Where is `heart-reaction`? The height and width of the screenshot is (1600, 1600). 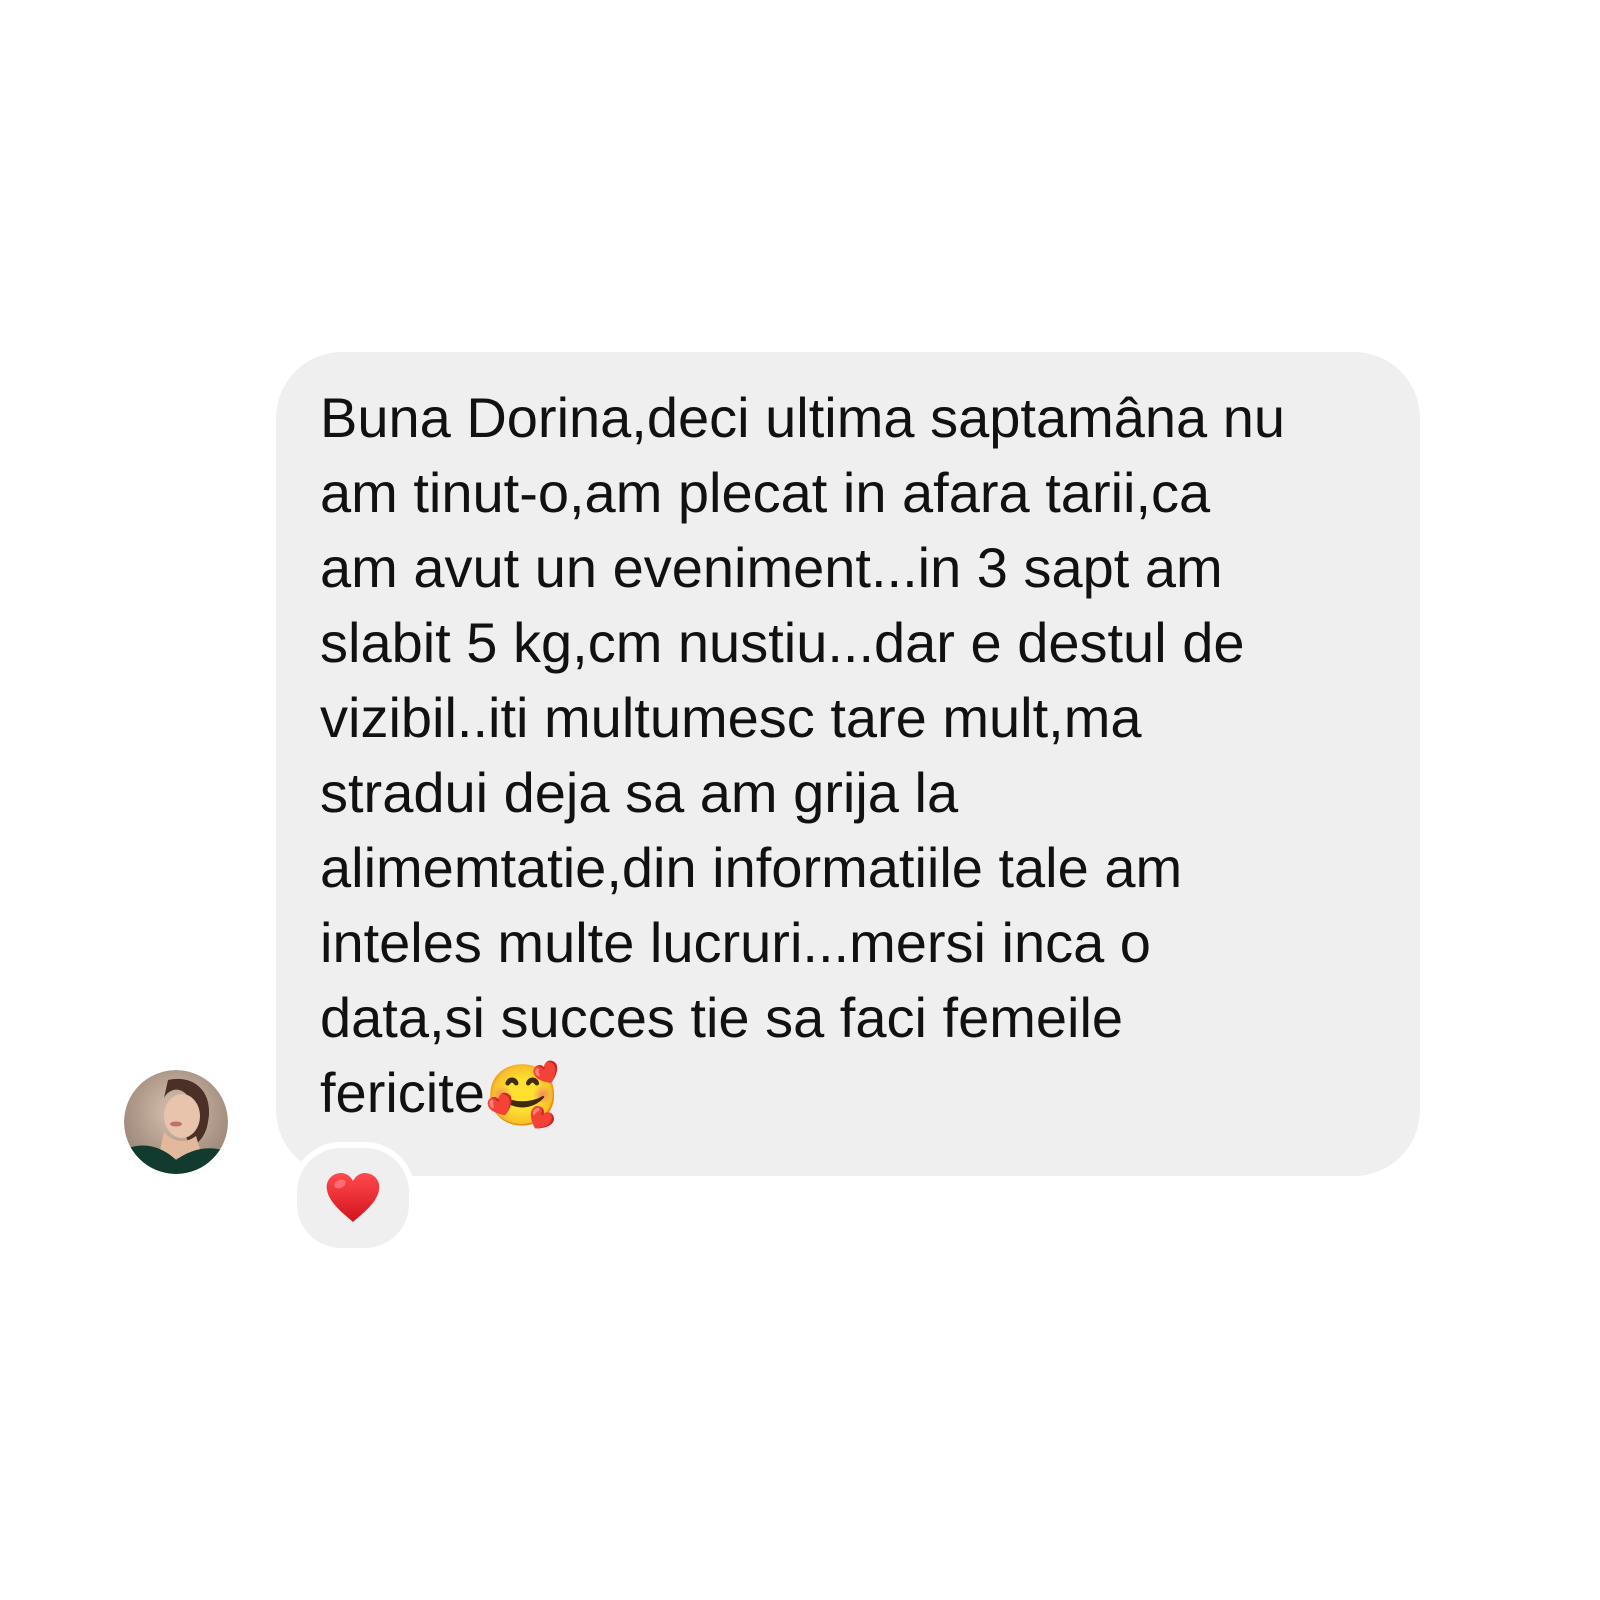
heart-reaction is located at coordinates (353, 1198).